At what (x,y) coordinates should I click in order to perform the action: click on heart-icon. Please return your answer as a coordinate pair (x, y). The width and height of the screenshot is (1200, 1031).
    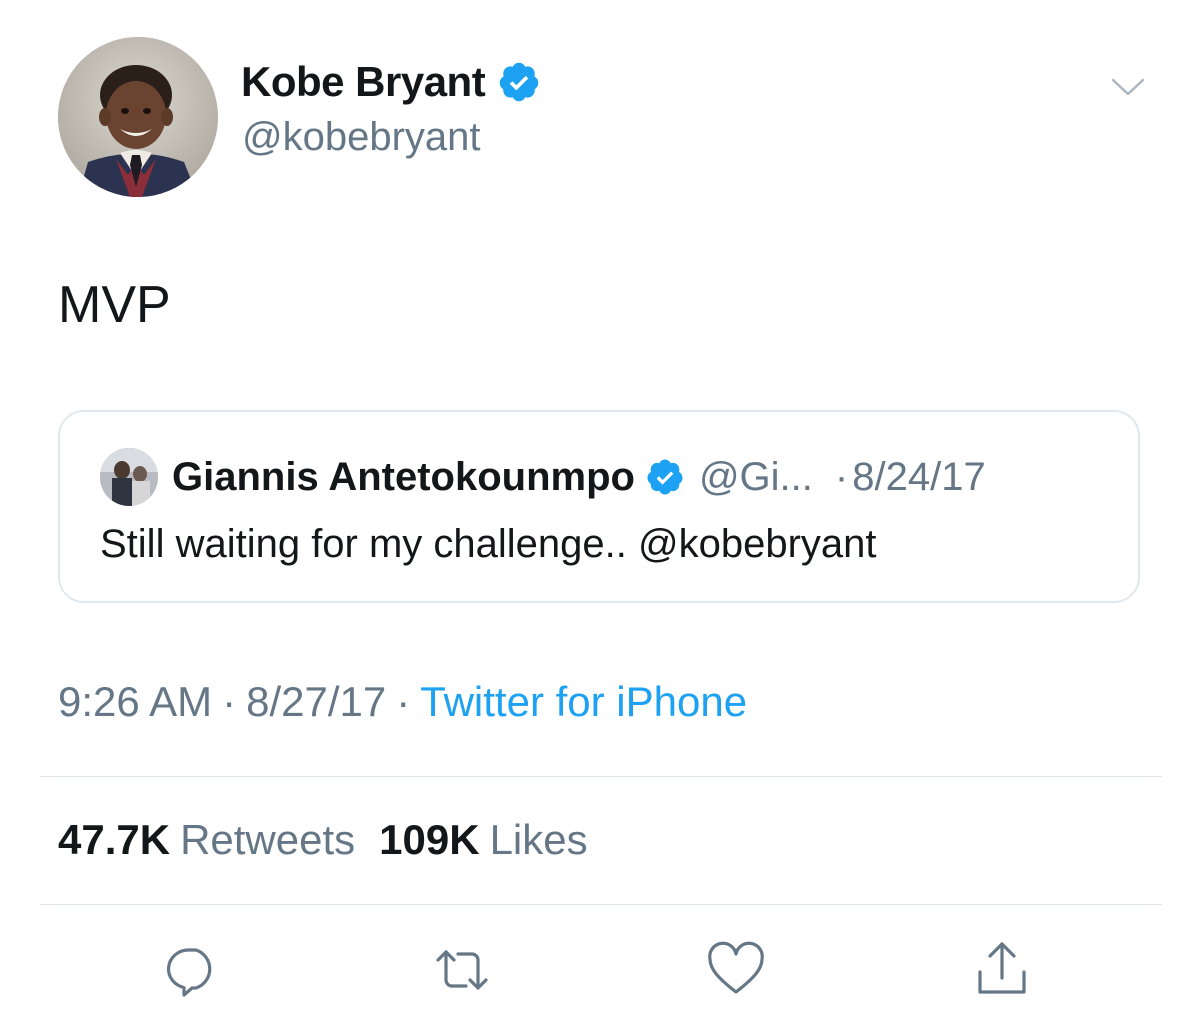
    Looking at the image, I should click on (736, 970).